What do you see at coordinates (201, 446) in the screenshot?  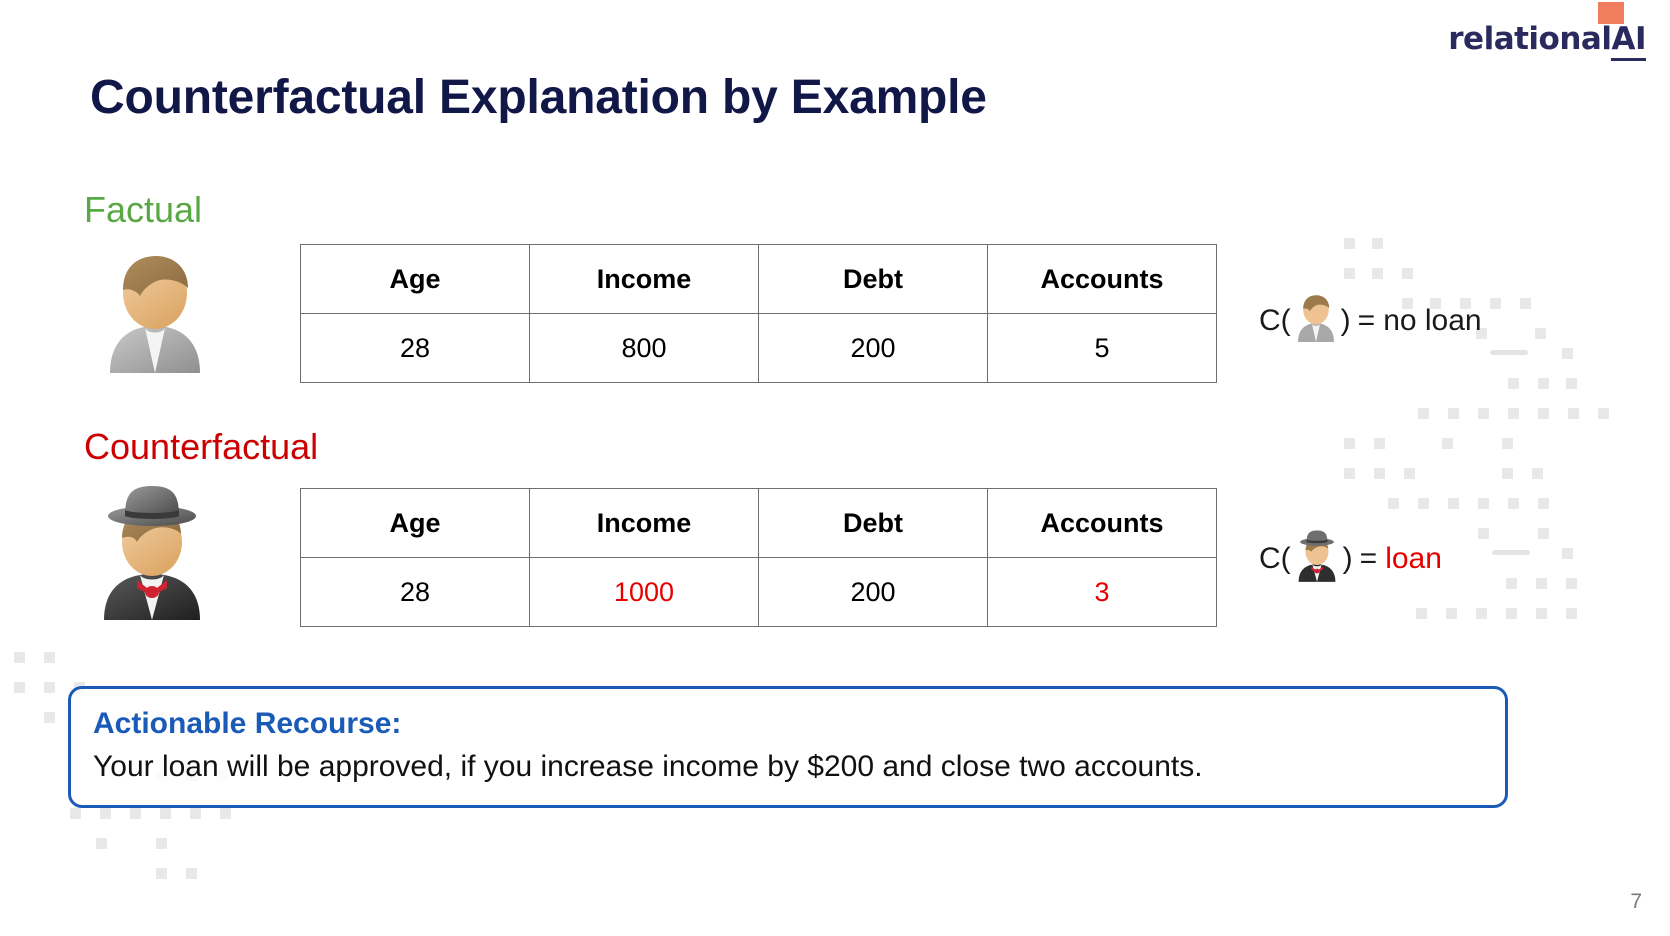 I see `section-label-counterfactual: Counterfactual` at bounding box center [201, 446].